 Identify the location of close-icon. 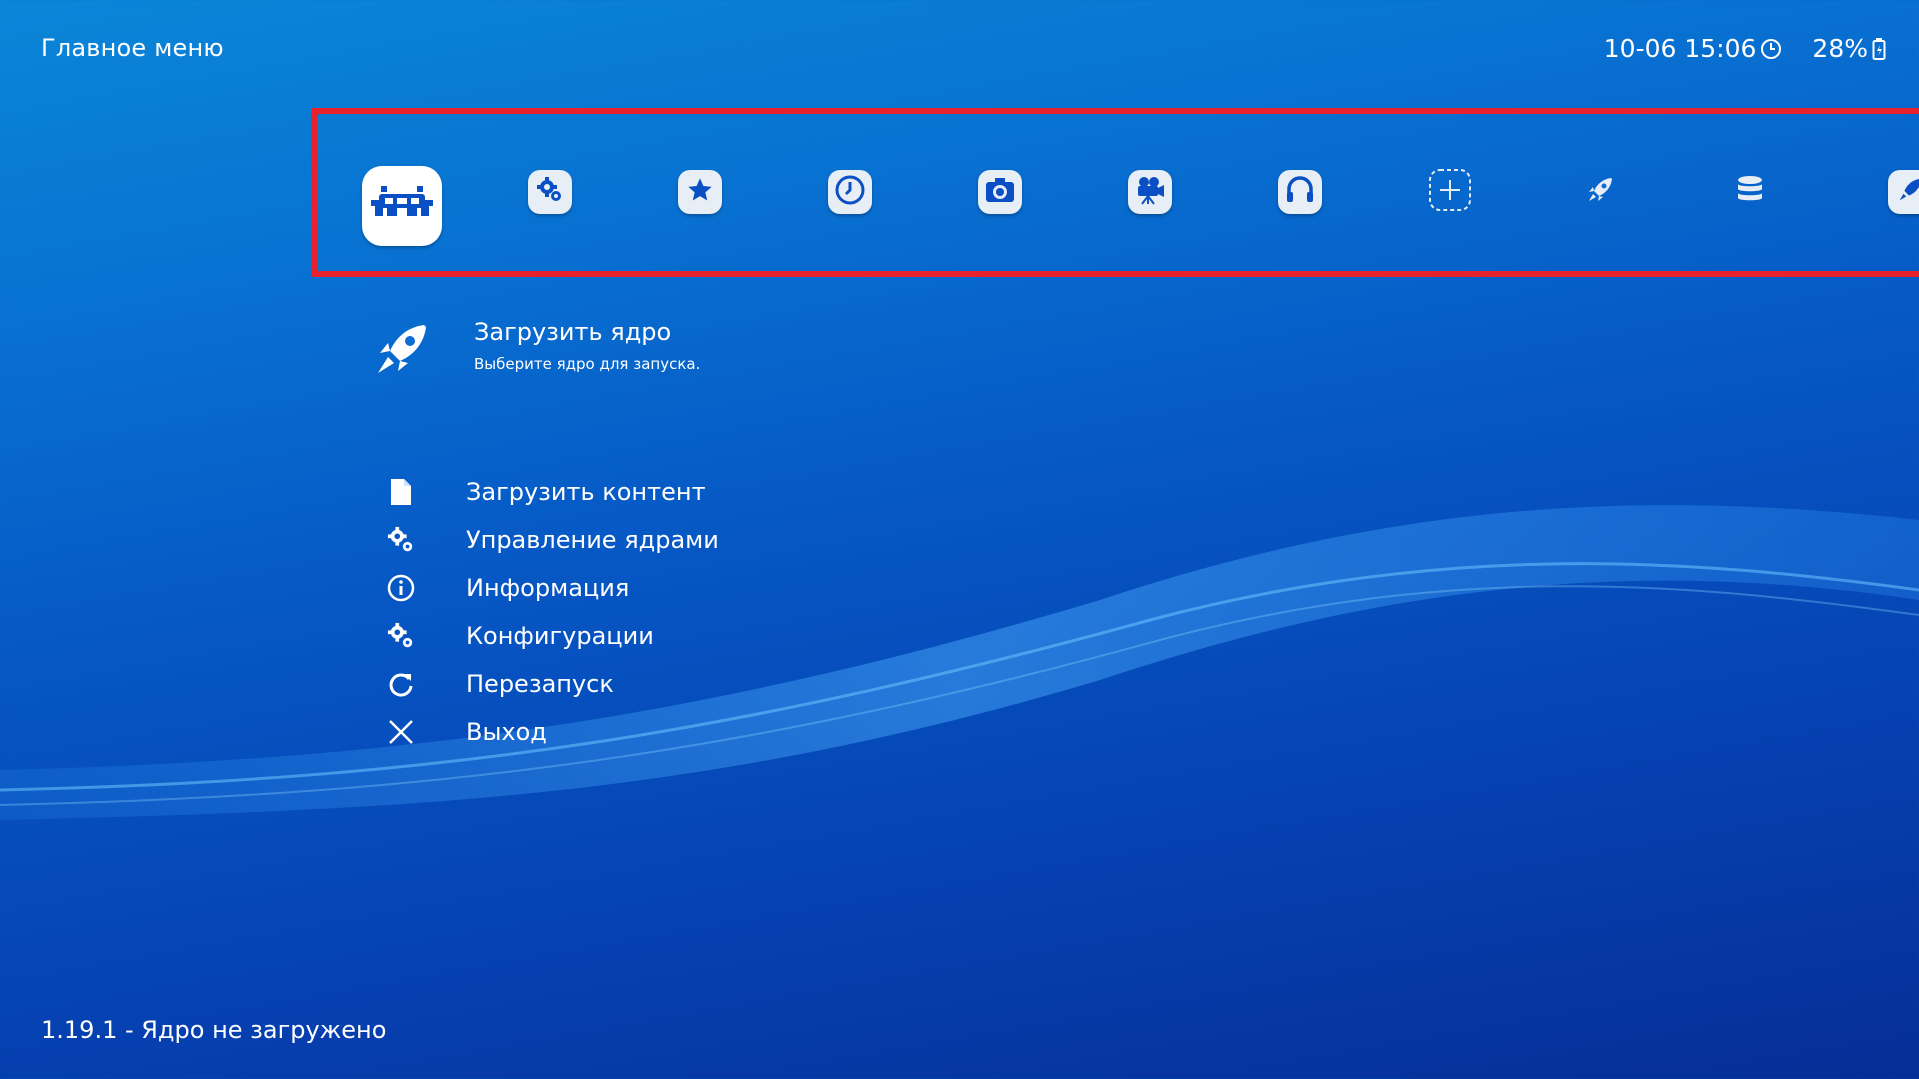
(401, 732).